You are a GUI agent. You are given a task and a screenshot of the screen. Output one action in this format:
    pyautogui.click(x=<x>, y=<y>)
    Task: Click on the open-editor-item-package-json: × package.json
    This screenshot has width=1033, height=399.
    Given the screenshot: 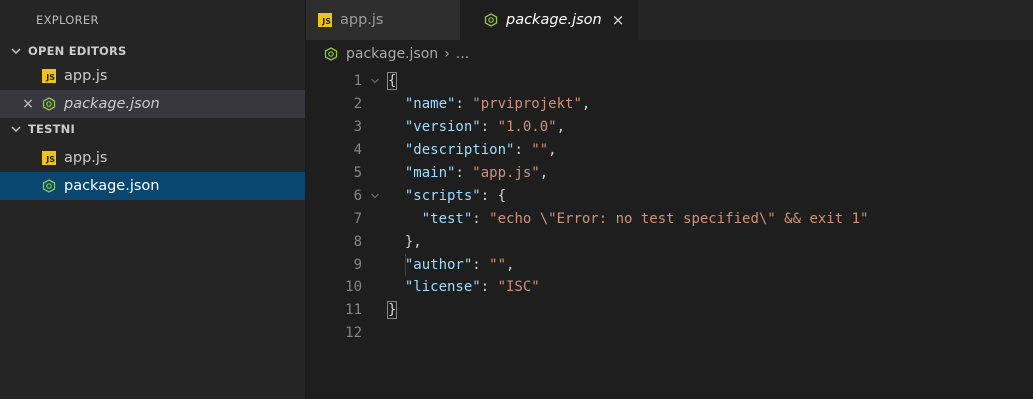 What is the action you would take?
    pyautogui.click(x=152, y=104)
    